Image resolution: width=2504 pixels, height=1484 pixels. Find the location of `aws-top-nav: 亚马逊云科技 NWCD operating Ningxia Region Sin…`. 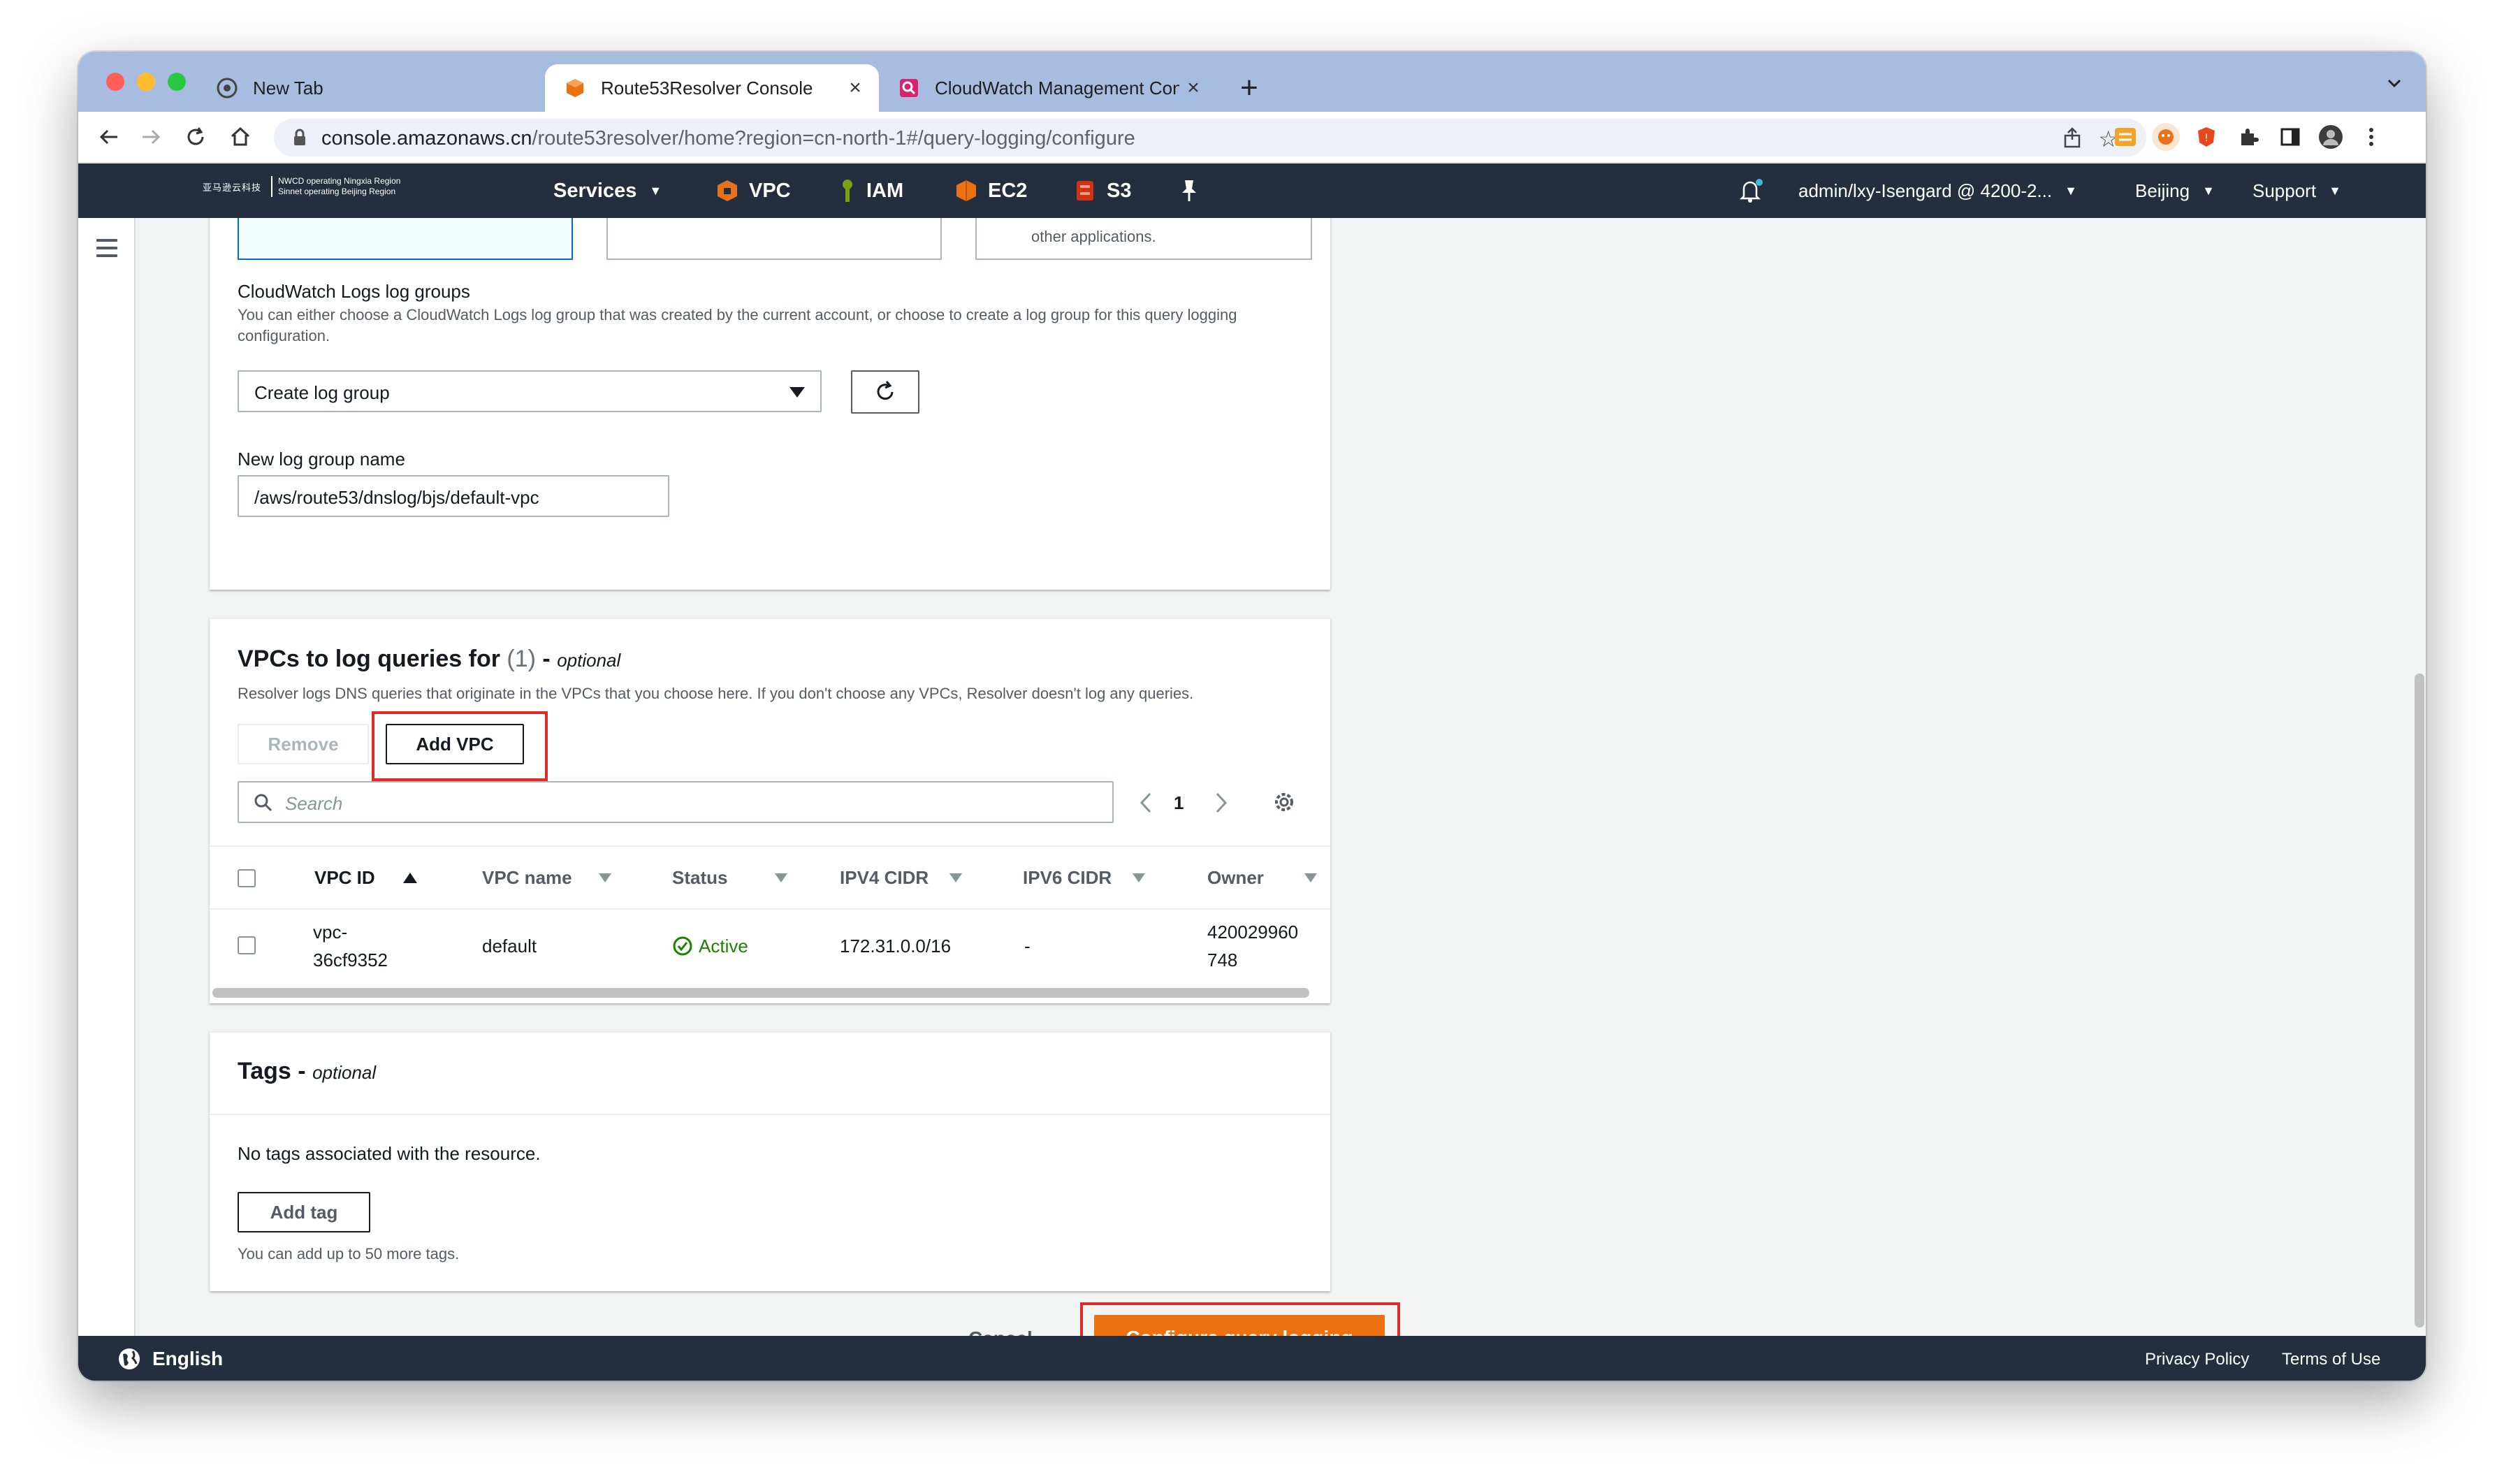

aws-top-nav: 亚马逊云科技 NWCD operating Ningxia Region Sin… is located at coordinates (1252, 190).